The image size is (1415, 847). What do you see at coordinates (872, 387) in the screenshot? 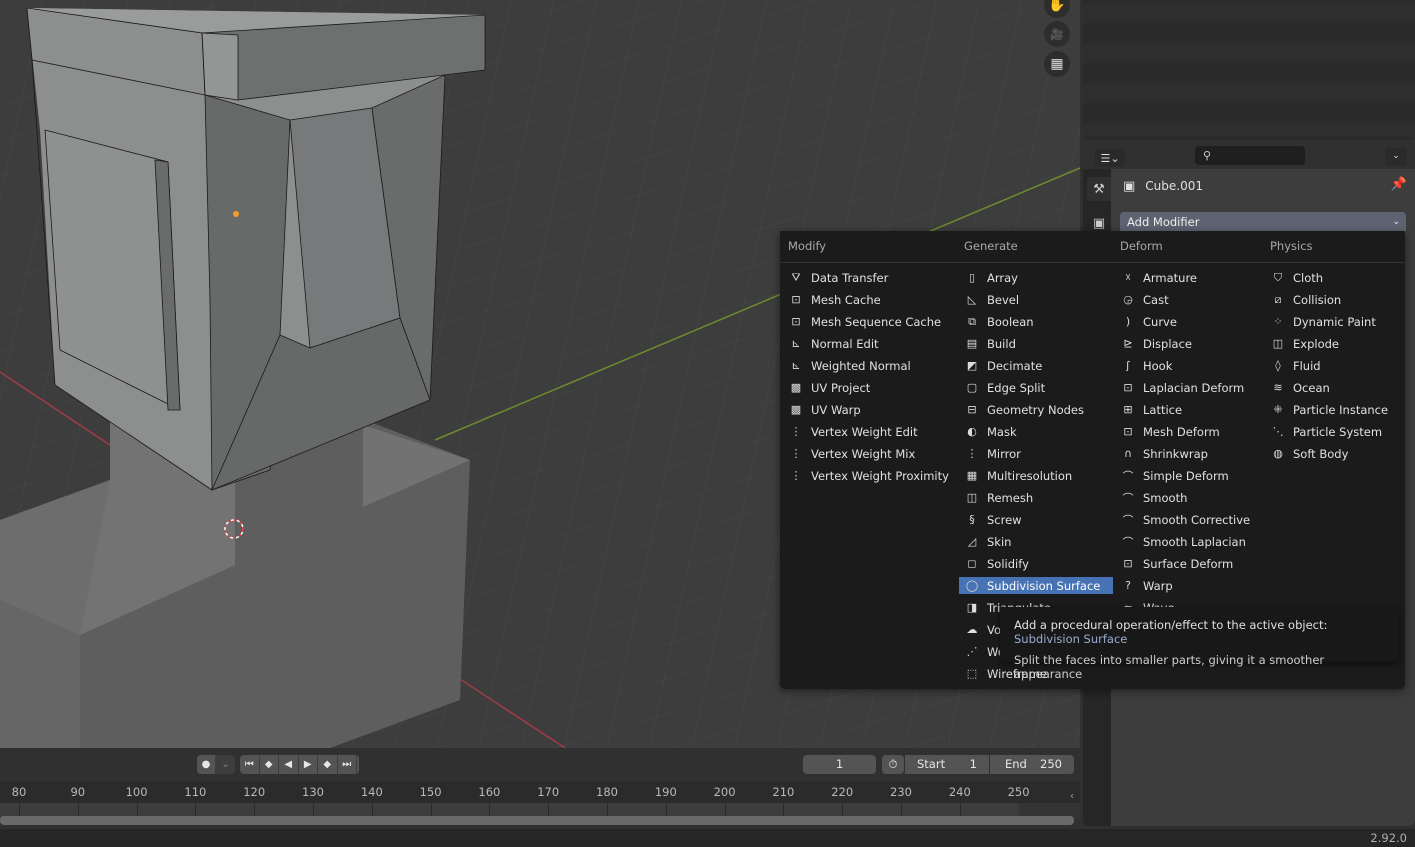
I see `menu-item-uv-project: ▩ UV Project` at bounding box center [872, 387].